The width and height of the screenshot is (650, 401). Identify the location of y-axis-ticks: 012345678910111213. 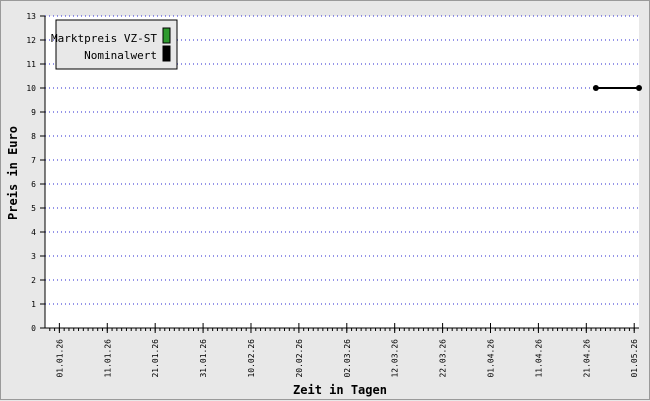
(35, 172).